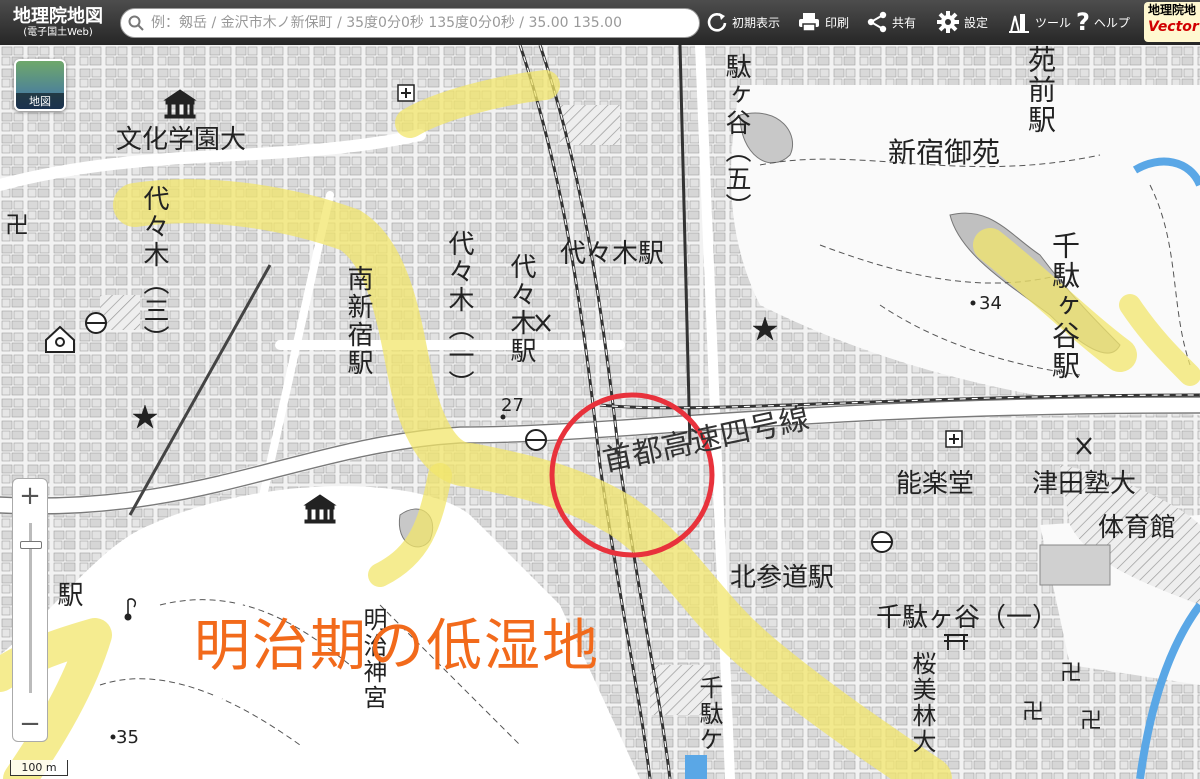 This screenshot has height=779, width=1200. Describe the element at coordinates (948, 22) in the screenshot. I see `gear-icon` at that location.